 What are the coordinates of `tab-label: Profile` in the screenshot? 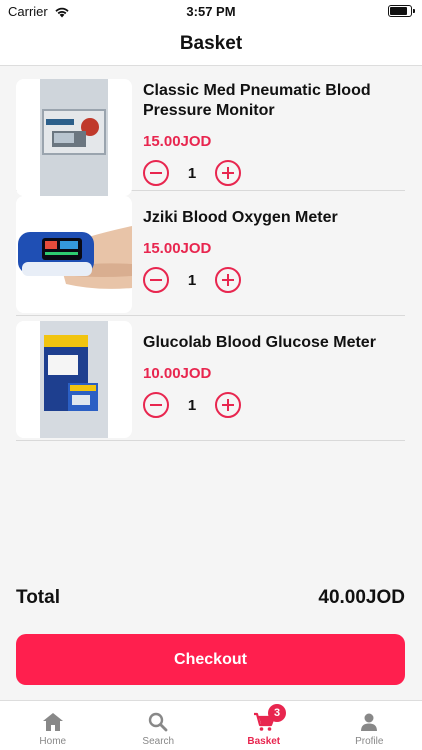 It's located at (369, 741).